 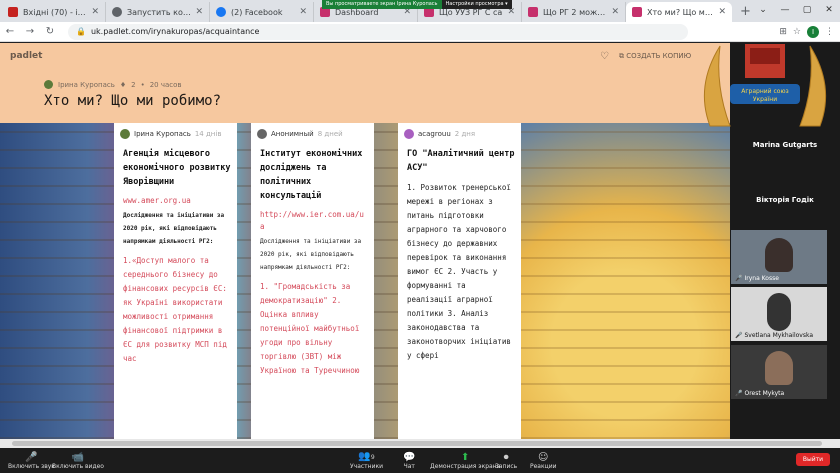 I want to click on reactions-button: ☺ Реакции, so click(x=543, y=460).